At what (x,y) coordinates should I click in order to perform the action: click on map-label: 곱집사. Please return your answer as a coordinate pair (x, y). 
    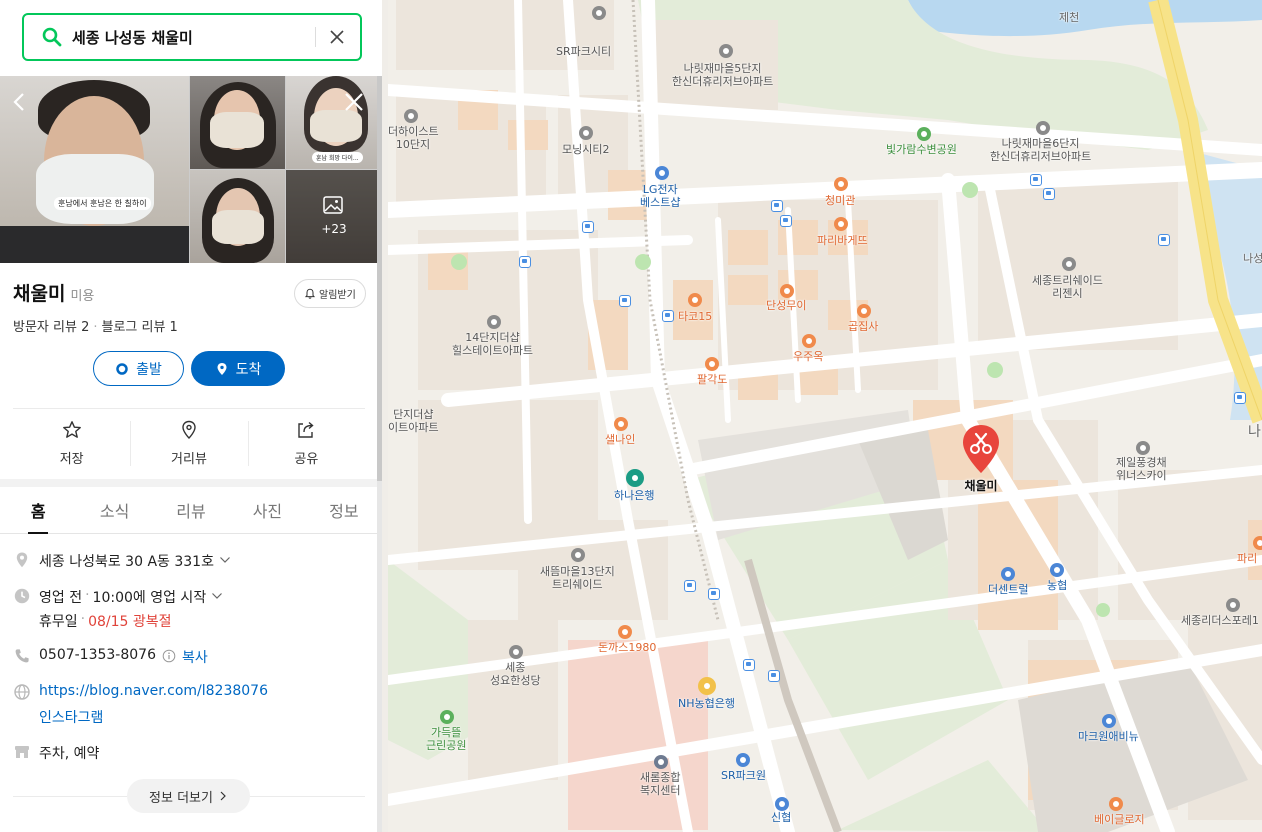
    Looking at the image, I should click on (863, 326).